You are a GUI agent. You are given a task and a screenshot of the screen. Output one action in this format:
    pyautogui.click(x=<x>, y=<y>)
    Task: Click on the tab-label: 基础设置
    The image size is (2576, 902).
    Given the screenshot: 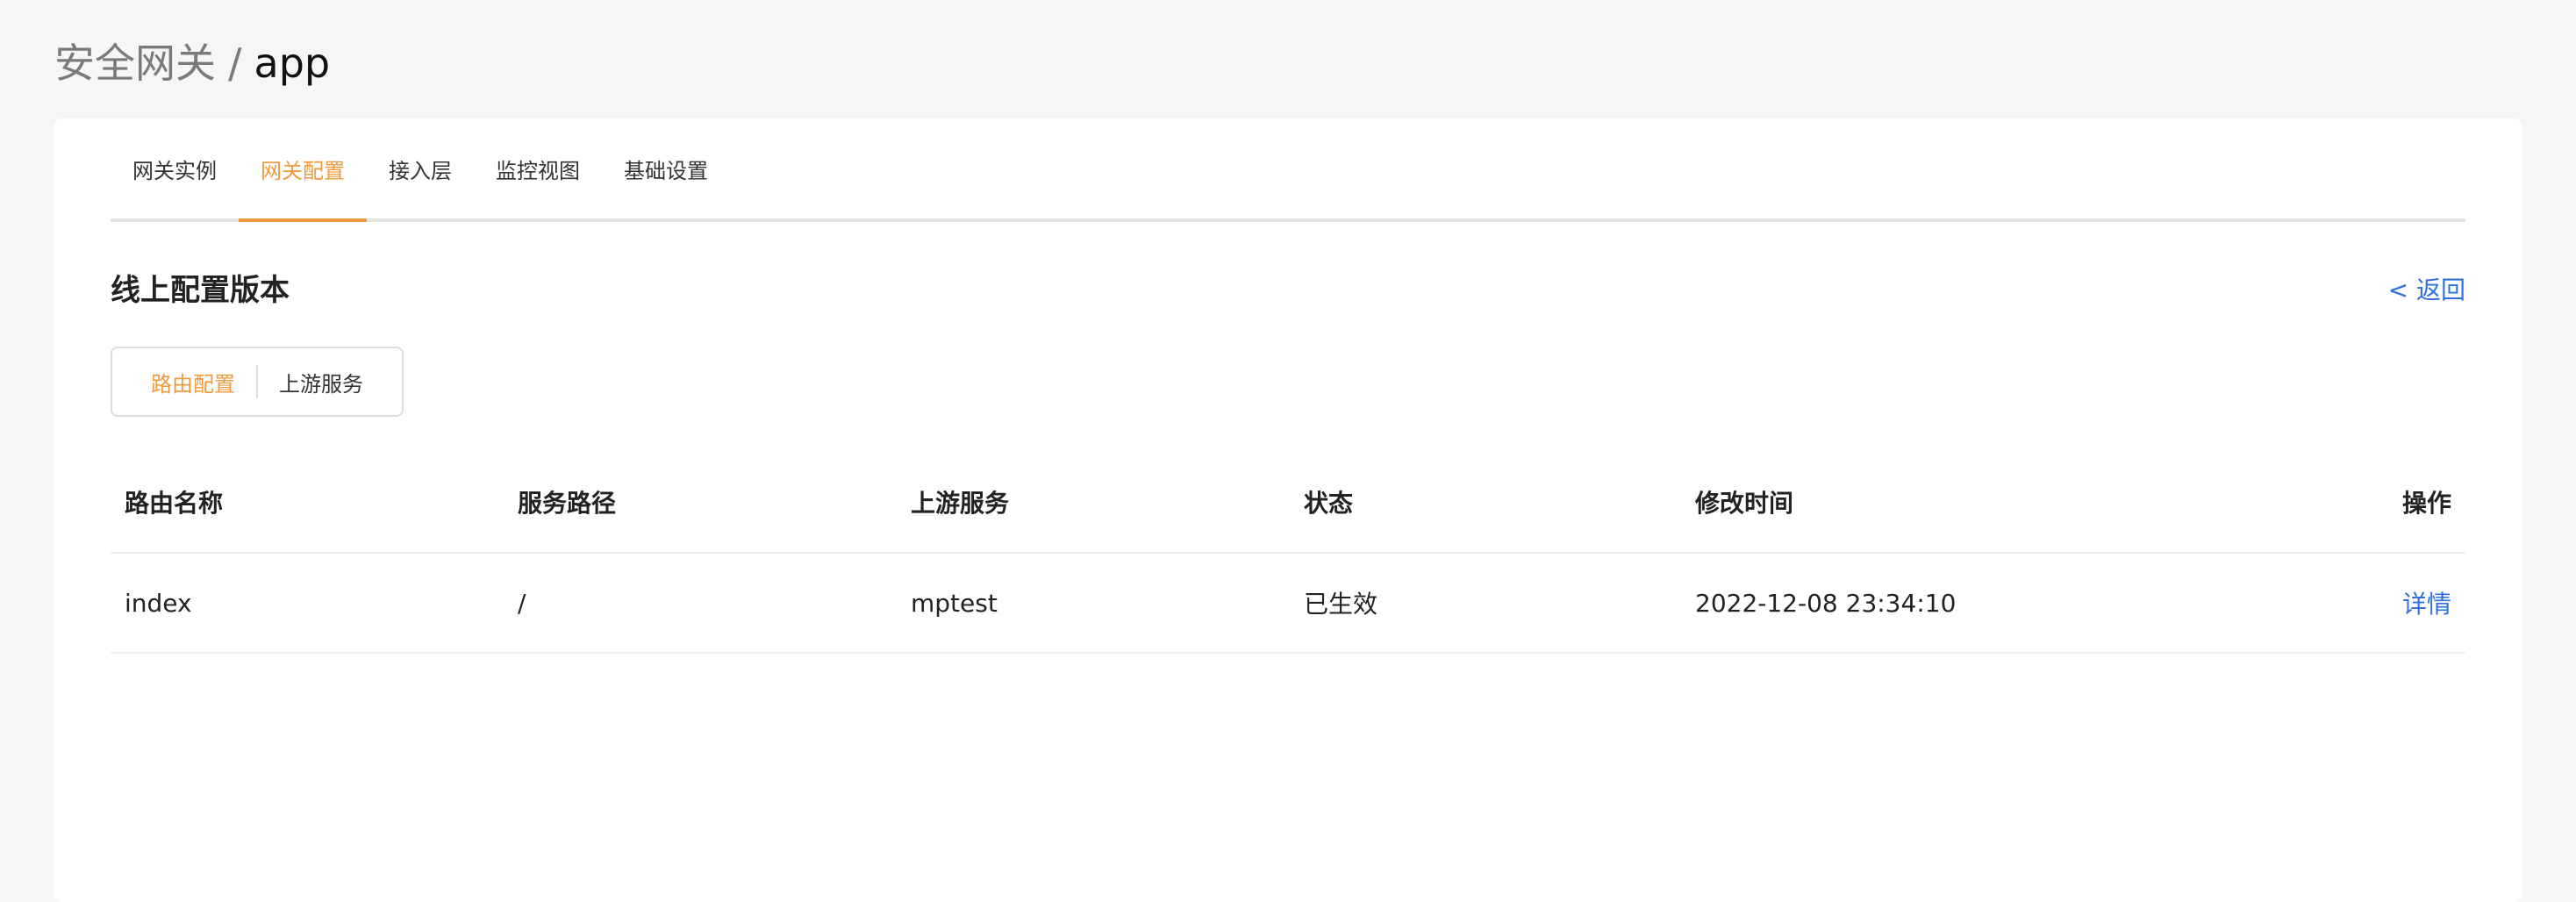 What is the action you would take?
    pyautogui.click(x=666, y=170)
    